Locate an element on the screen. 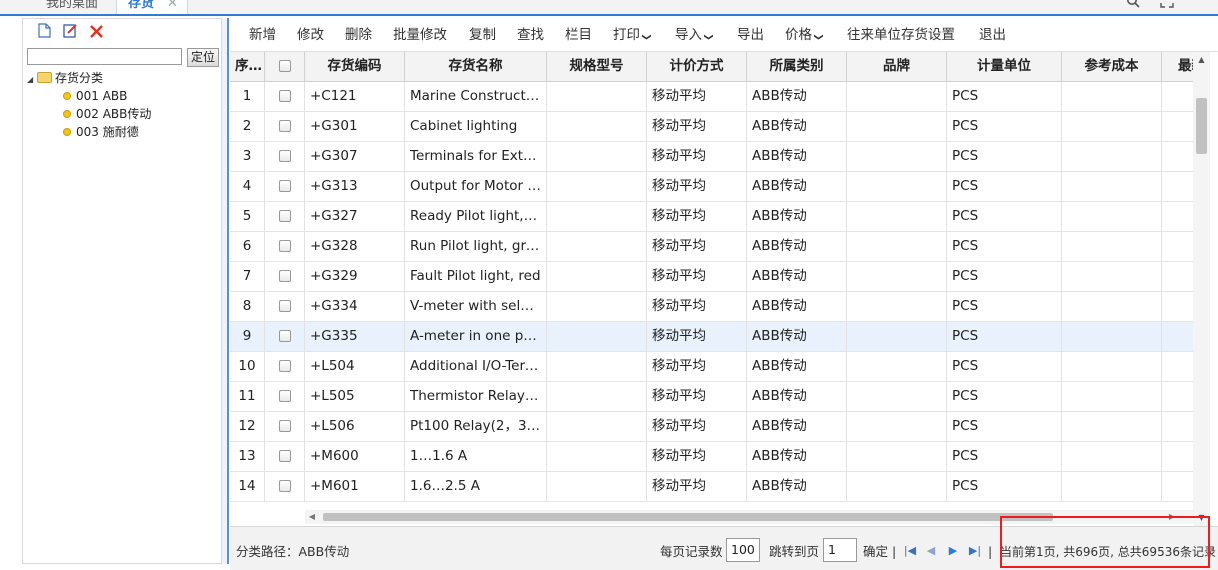 The image size is (1218, 570). tab-desktop: 我的桌面 is located at coordinates (78, 7).